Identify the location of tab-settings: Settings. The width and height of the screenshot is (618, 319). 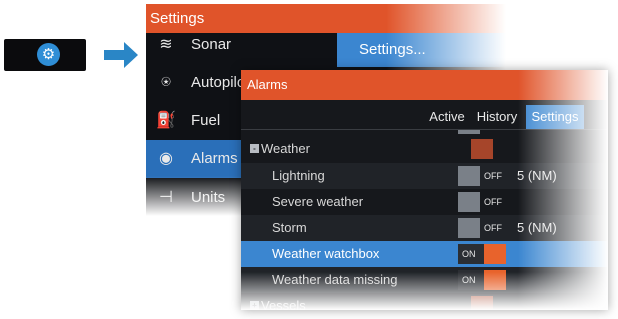
(555, 117).